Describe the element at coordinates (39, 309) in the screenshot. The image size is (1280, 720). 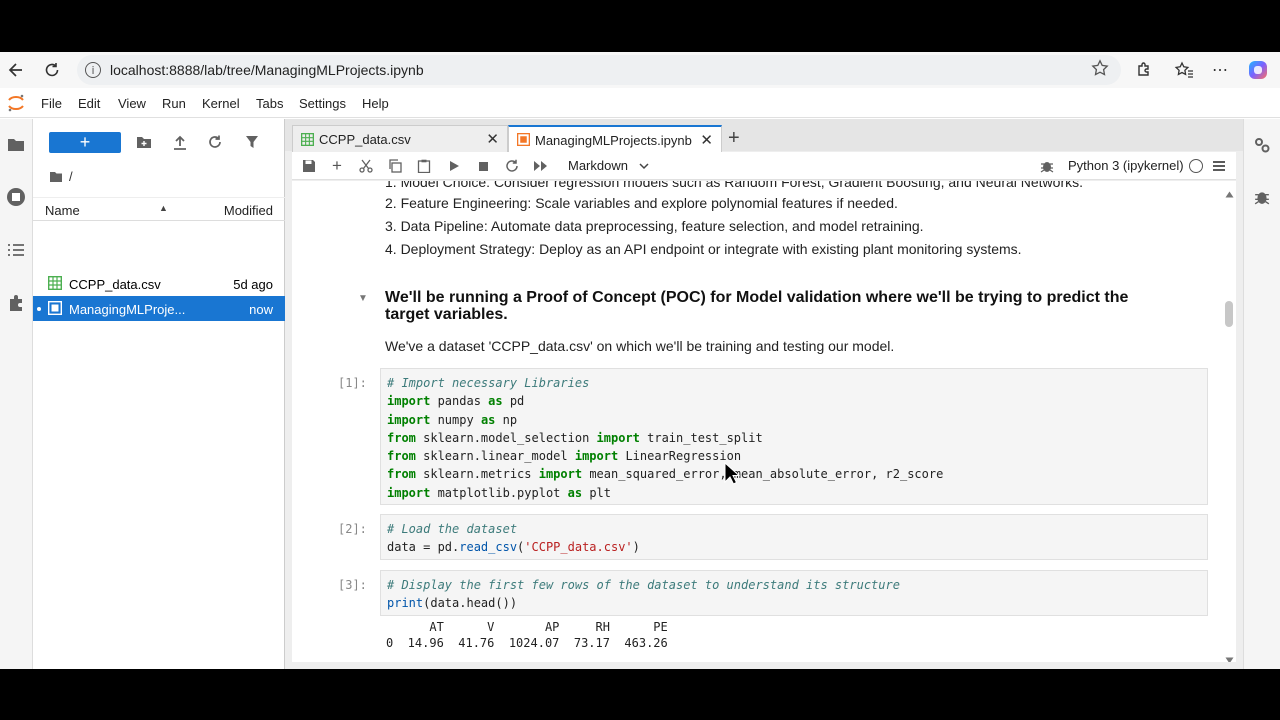
I see `open-indicator-dot` at that location.